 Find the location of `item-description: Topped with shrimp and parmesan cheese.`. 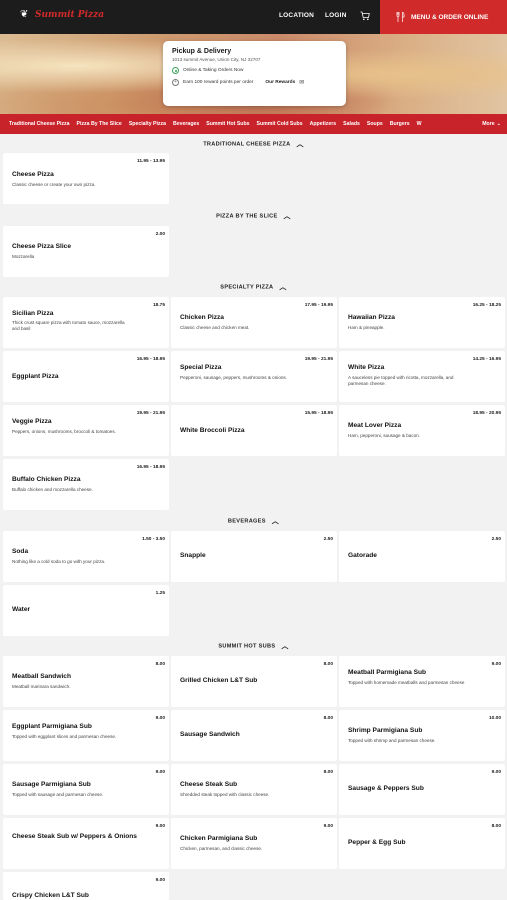

item-description: Topped with shrimp and parmesan cheese. is located at coordinates (392, 740).